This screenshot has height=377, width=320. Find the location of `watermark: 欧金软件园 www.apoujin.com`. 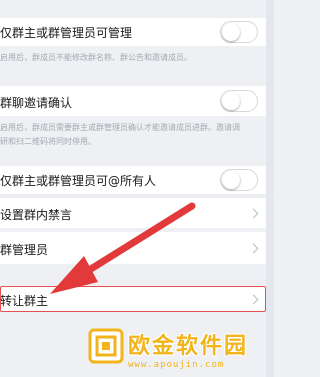

watermark: 欧金软件园 www.apoujin.com is located at coordinates (180, 351).